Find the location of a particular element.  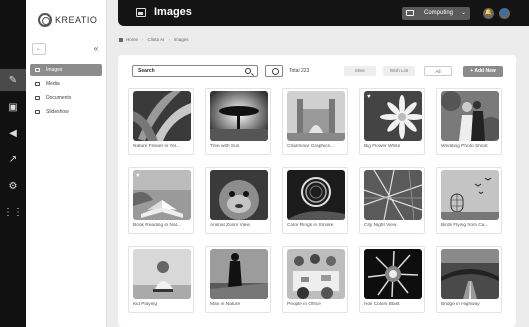

image-caption: People in Office is located at coordinates (304, 304).